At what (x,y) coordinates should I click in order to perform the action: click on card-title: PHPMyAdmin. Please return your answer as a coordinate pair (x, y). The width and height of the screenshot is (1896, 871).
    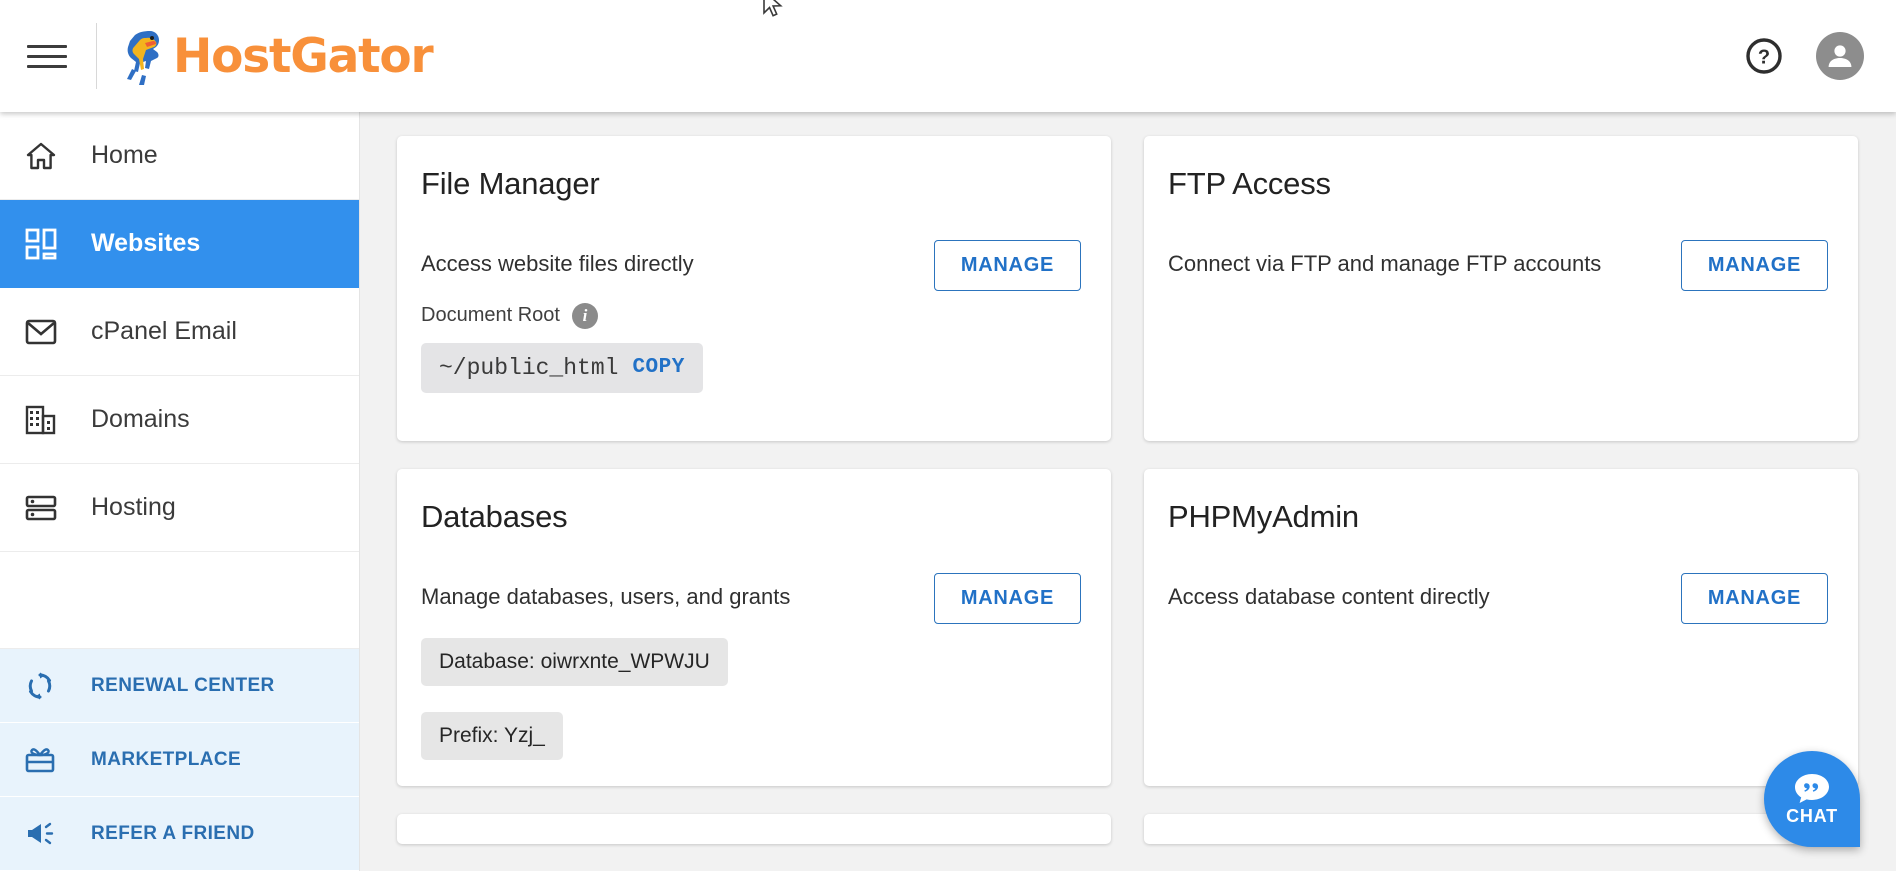
    Looking at the image, I should click on (1263, 516).